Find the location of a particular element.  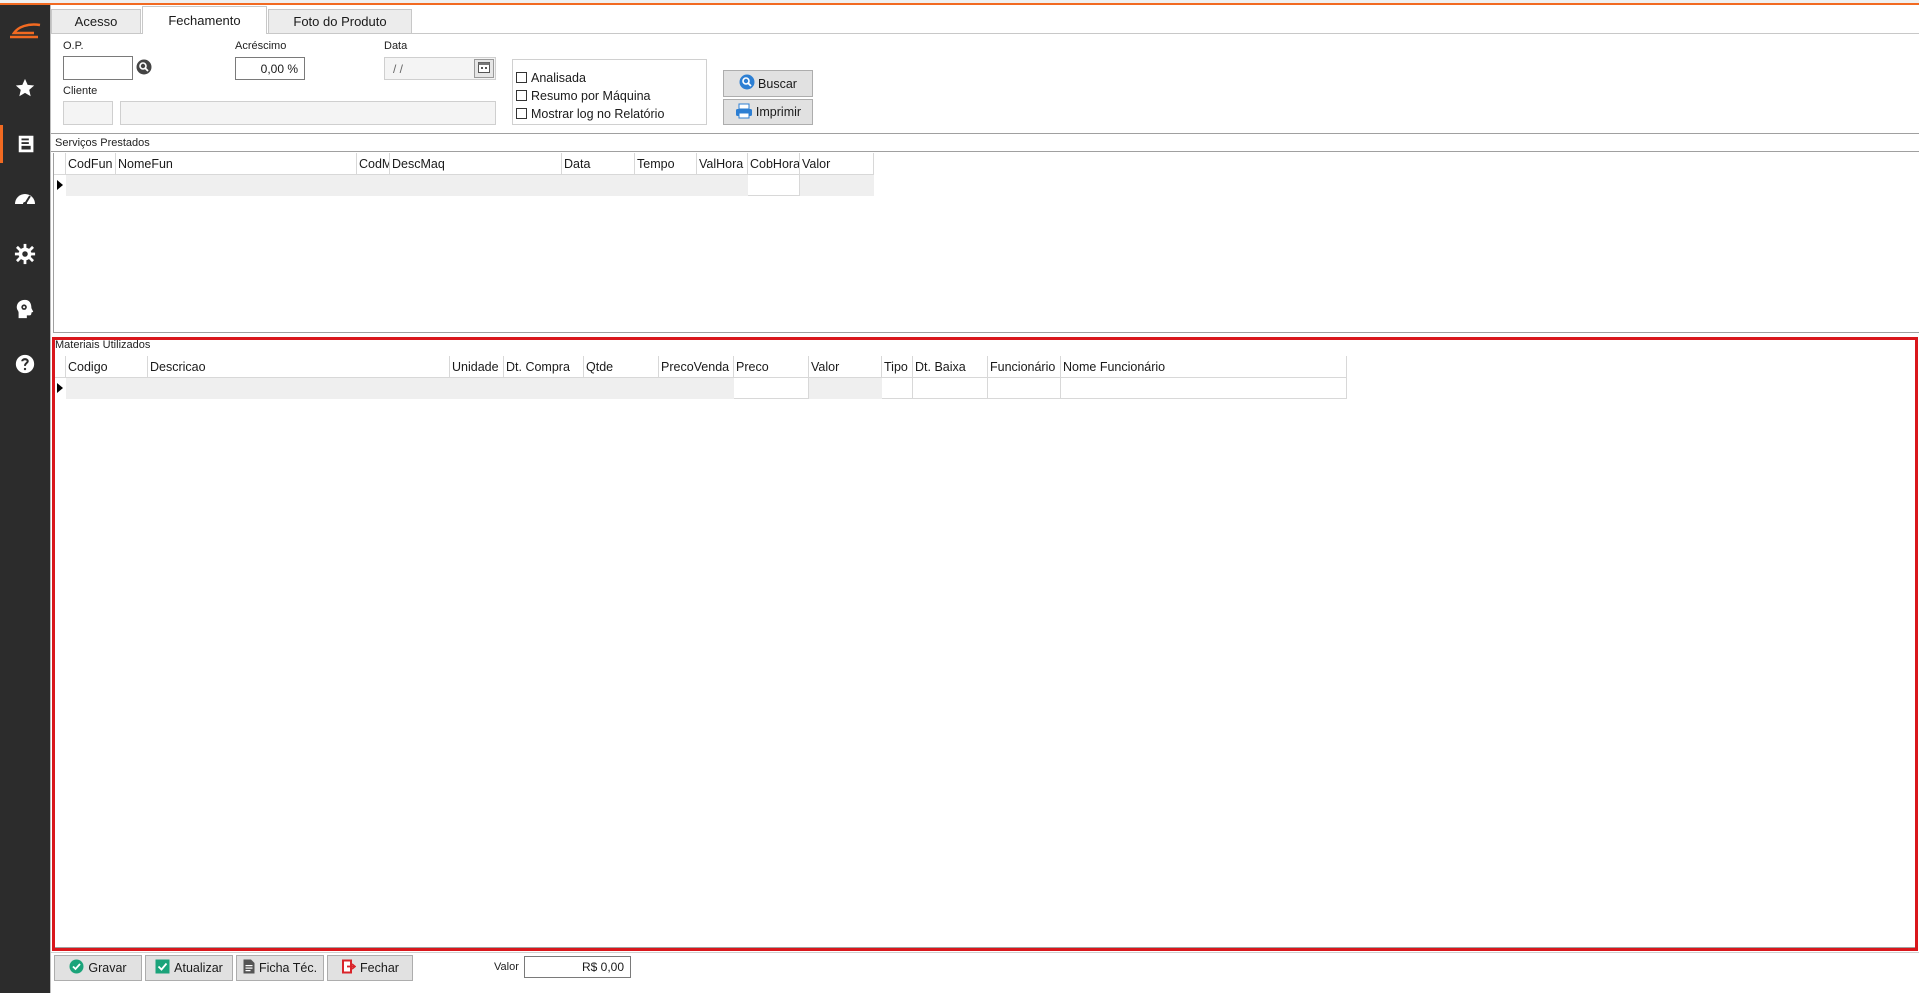

logo-icon is located at coordinates (25, 31).